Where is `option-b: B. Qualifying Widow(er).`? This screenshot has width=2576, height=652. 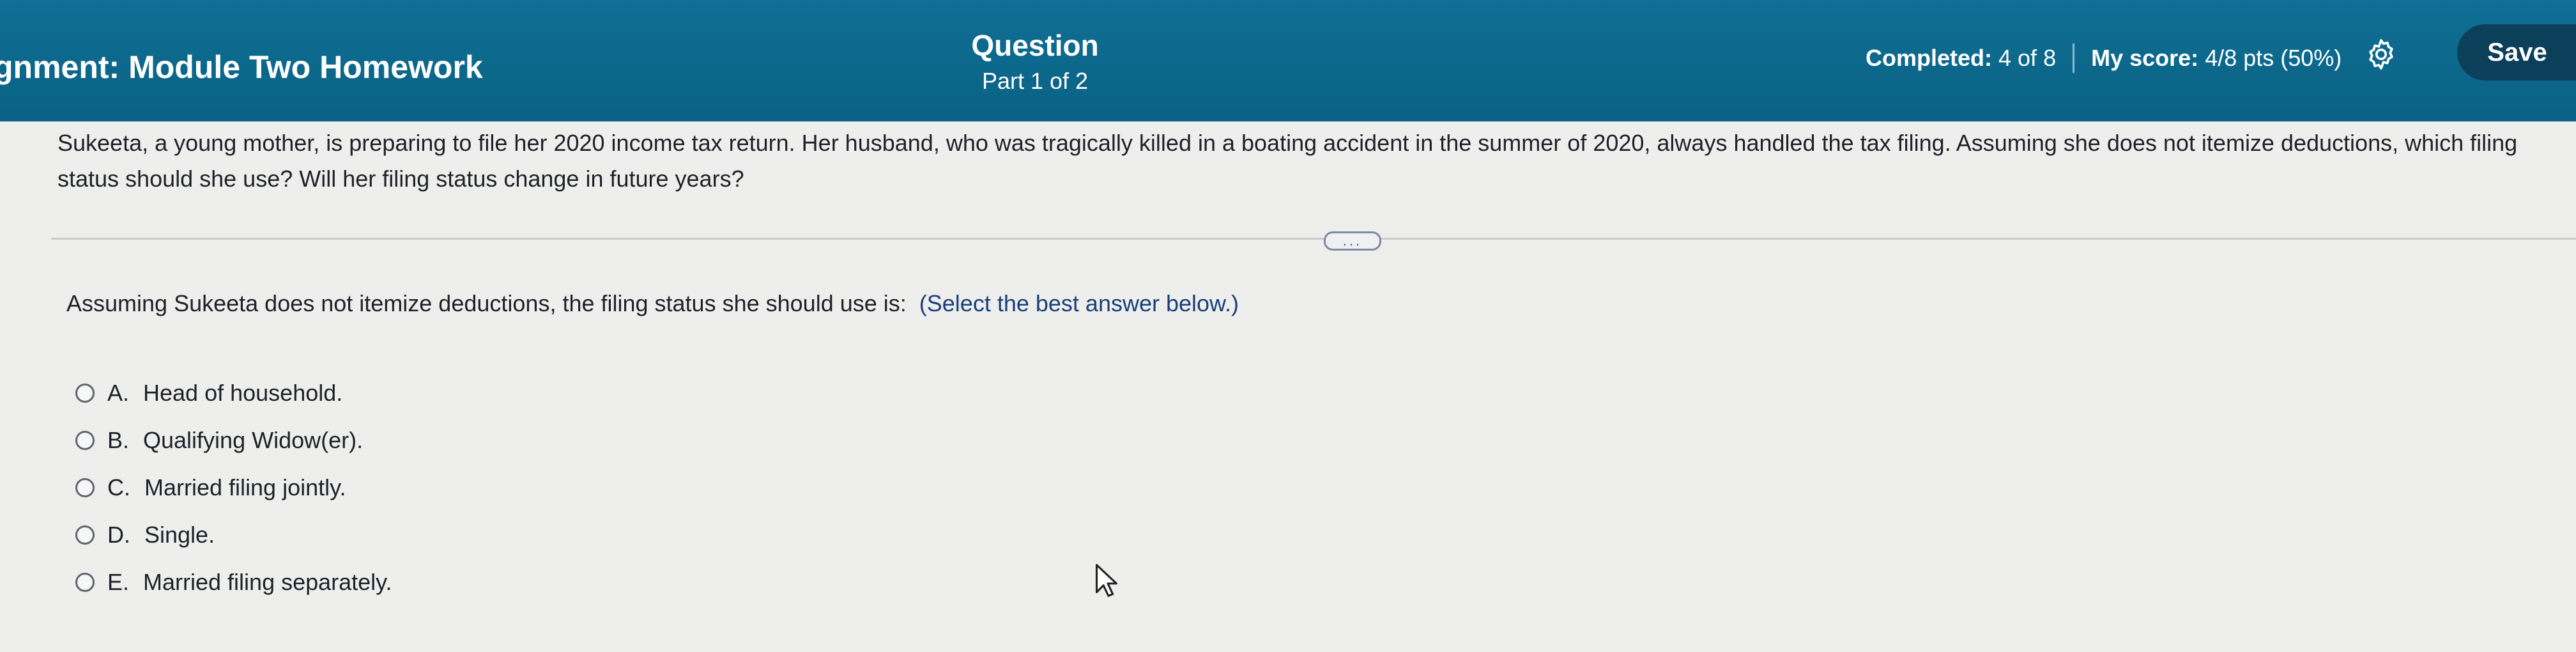 option-b: B. Qualifying Widow(er). is located at coordinates (233, 440).